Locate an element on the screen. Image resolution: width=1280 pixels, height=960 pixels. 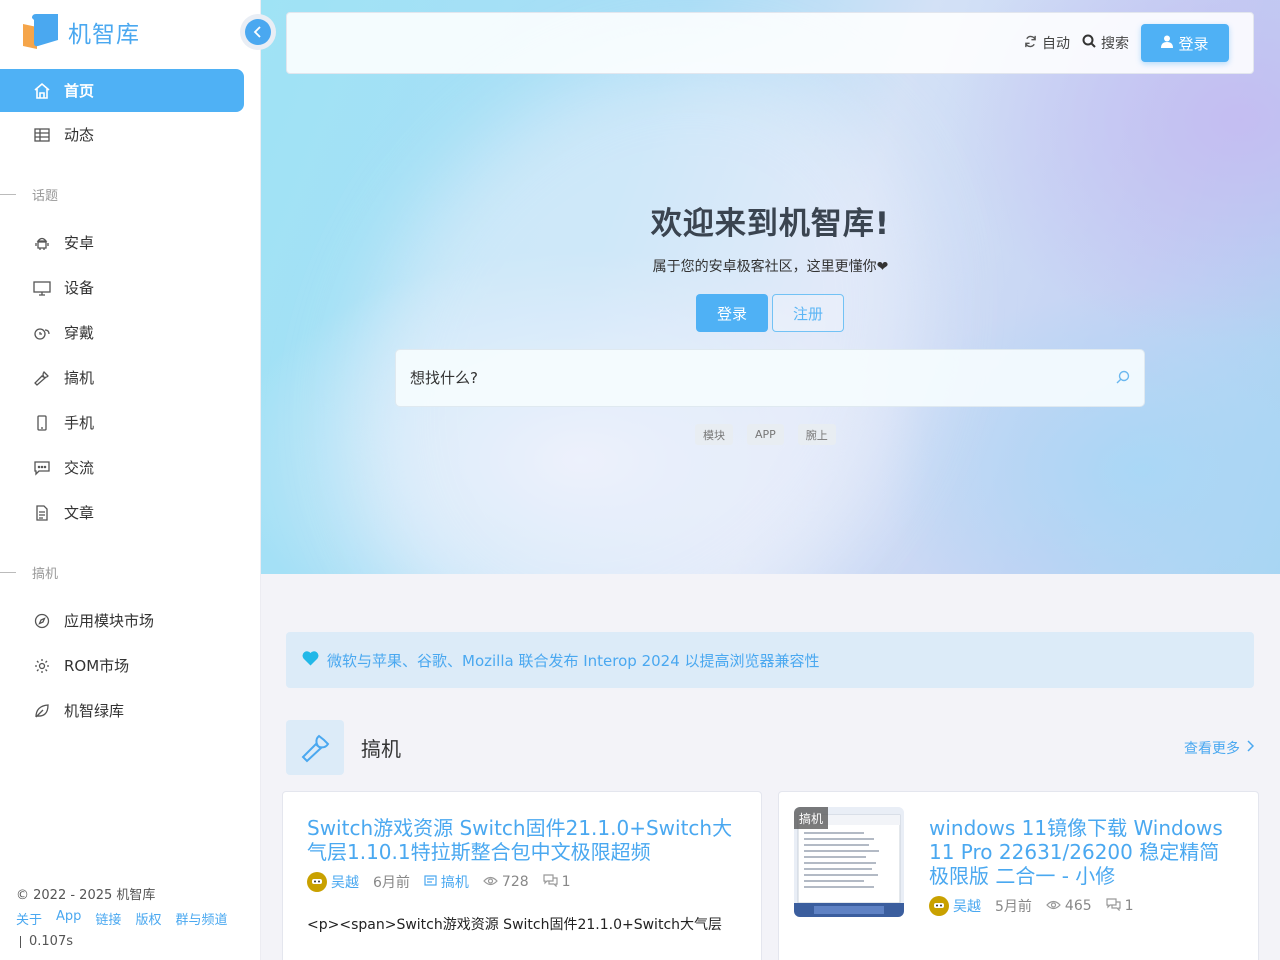
refresh-icon is located at coordinates (1030, 43).